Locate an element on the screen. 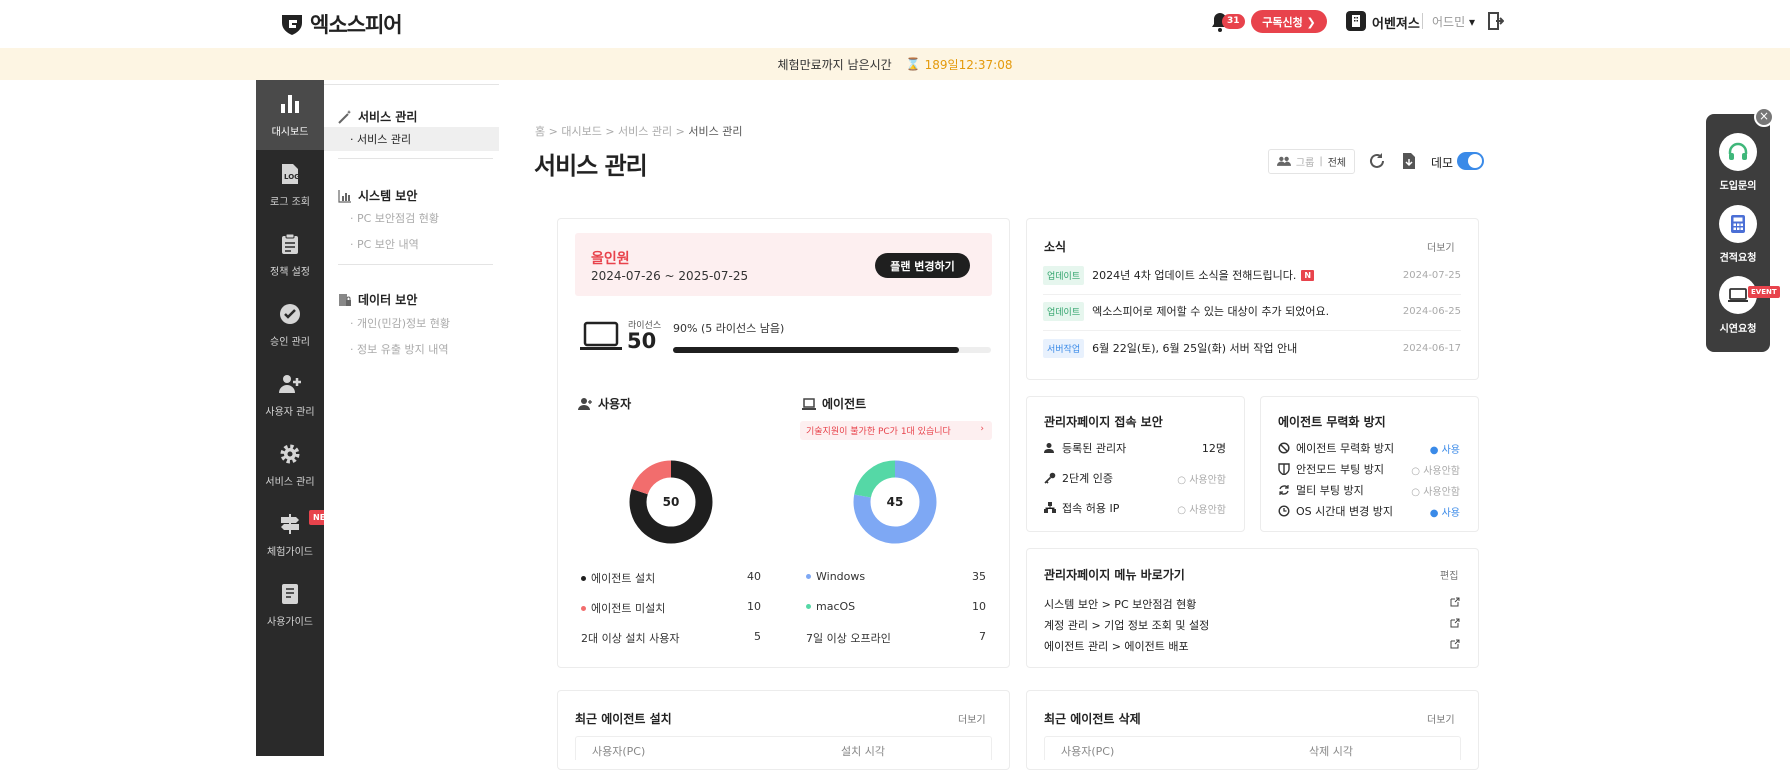 Image resolution: width=1790 pixels, height=770 pixels. recent-delete-title: 최근 에이전트 삭제 is located at coordinates (1092, 719).